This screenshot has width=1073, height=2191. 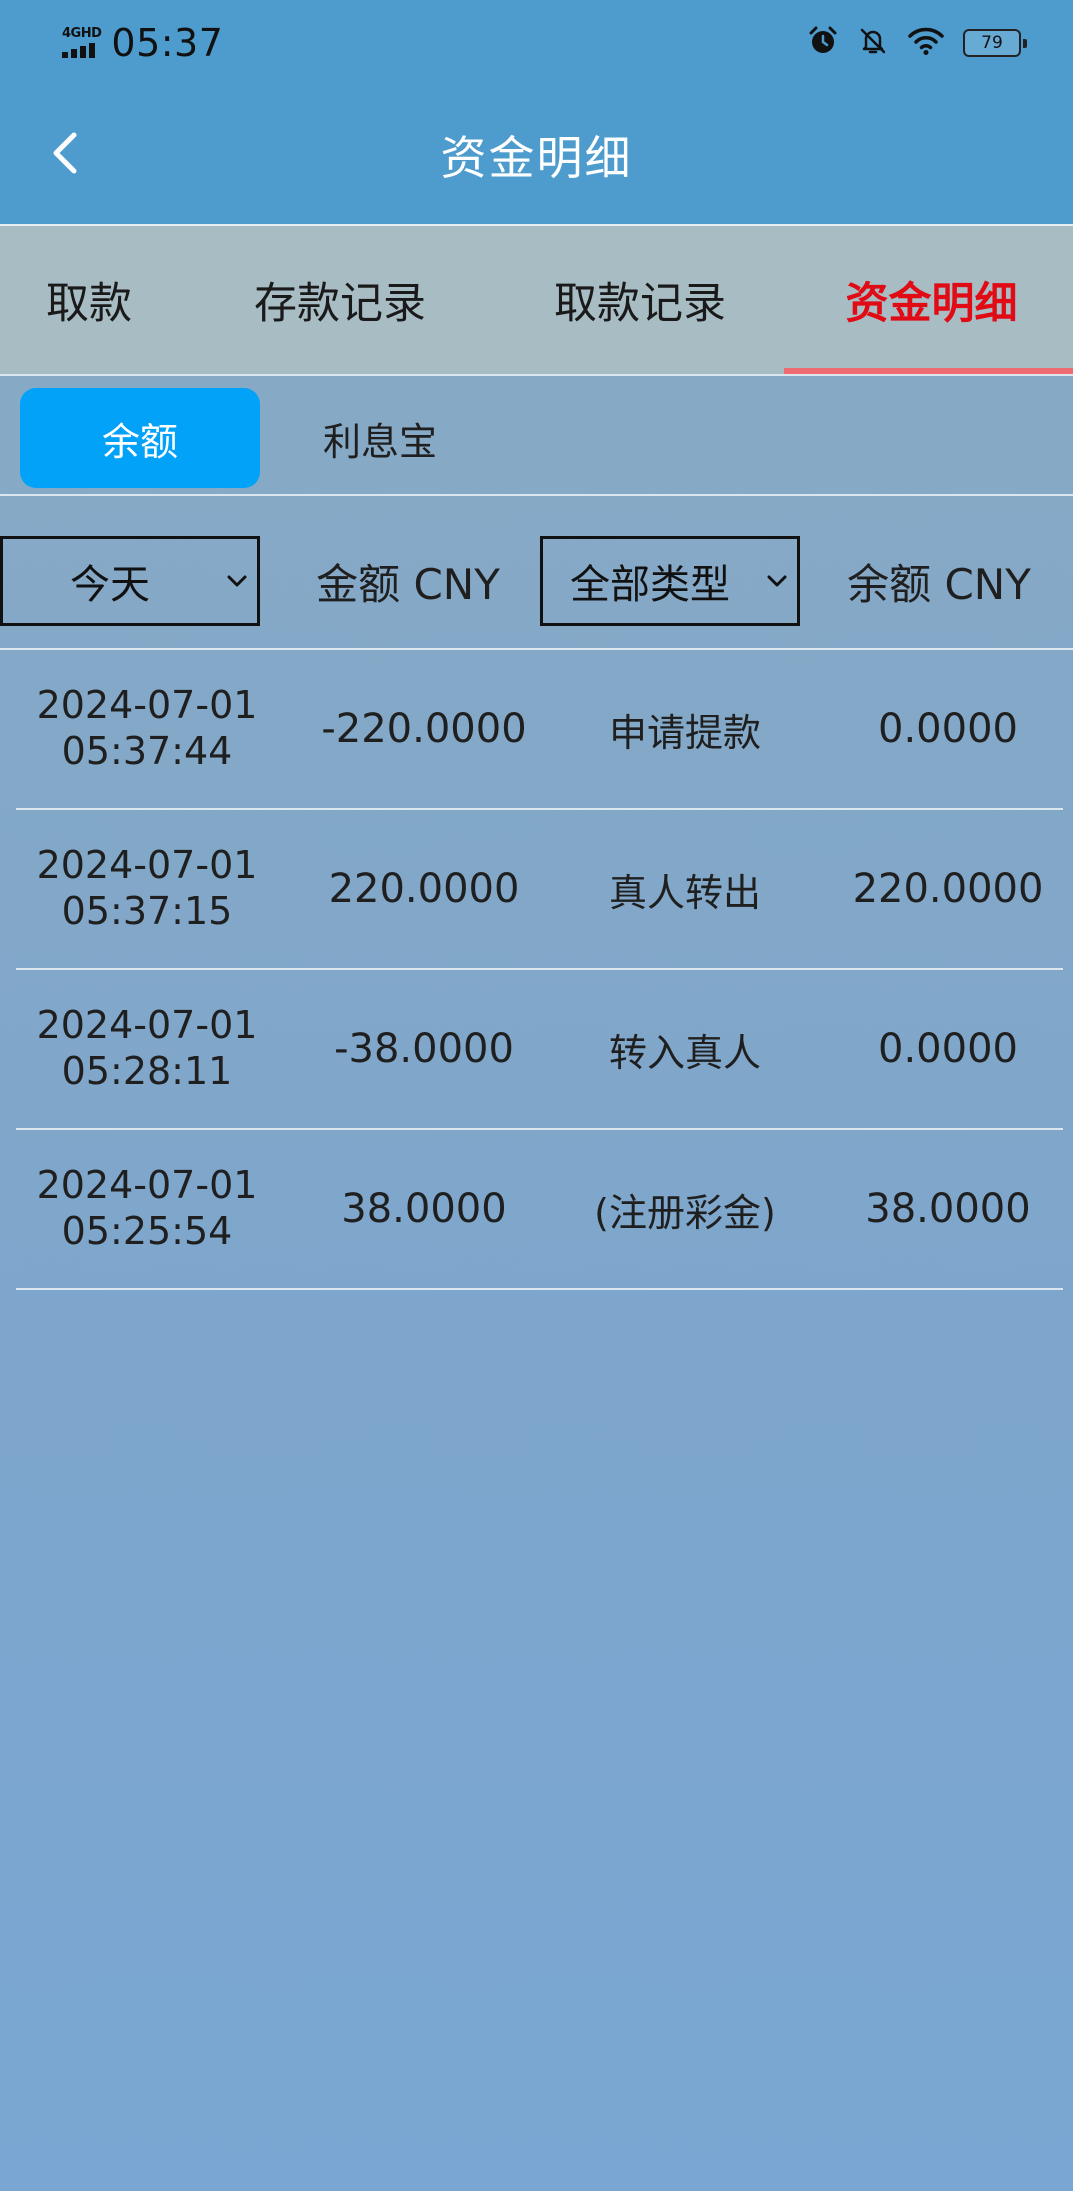 I want to click on balance-column-header: 余额 CNY, so click(x=939, y=584).